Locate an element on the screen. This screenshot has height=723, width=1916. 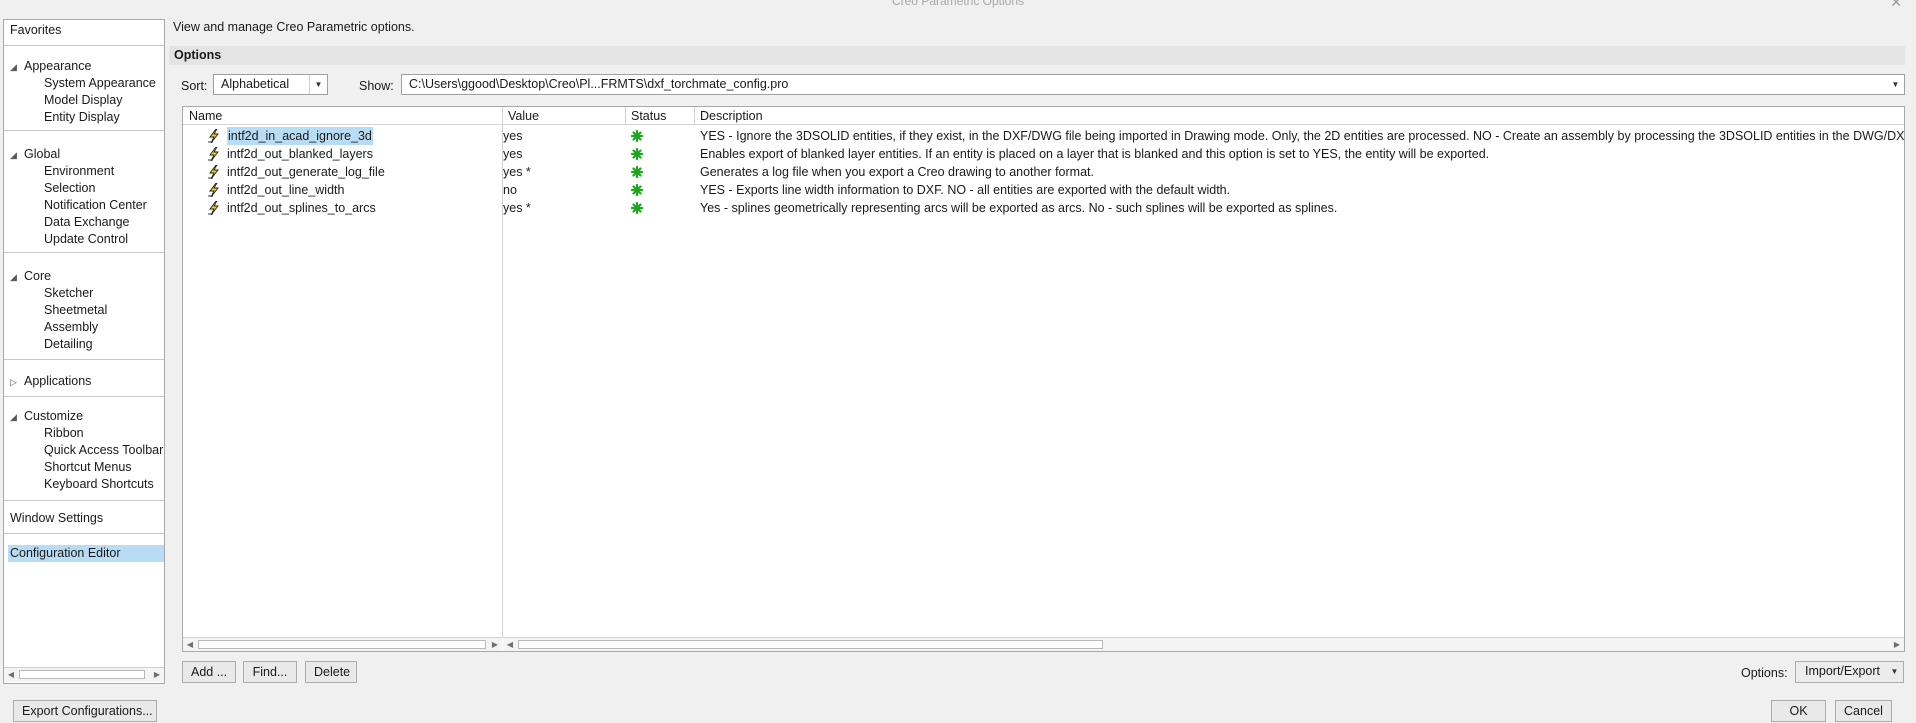
option-value: no is located at coordinates (510, 190).